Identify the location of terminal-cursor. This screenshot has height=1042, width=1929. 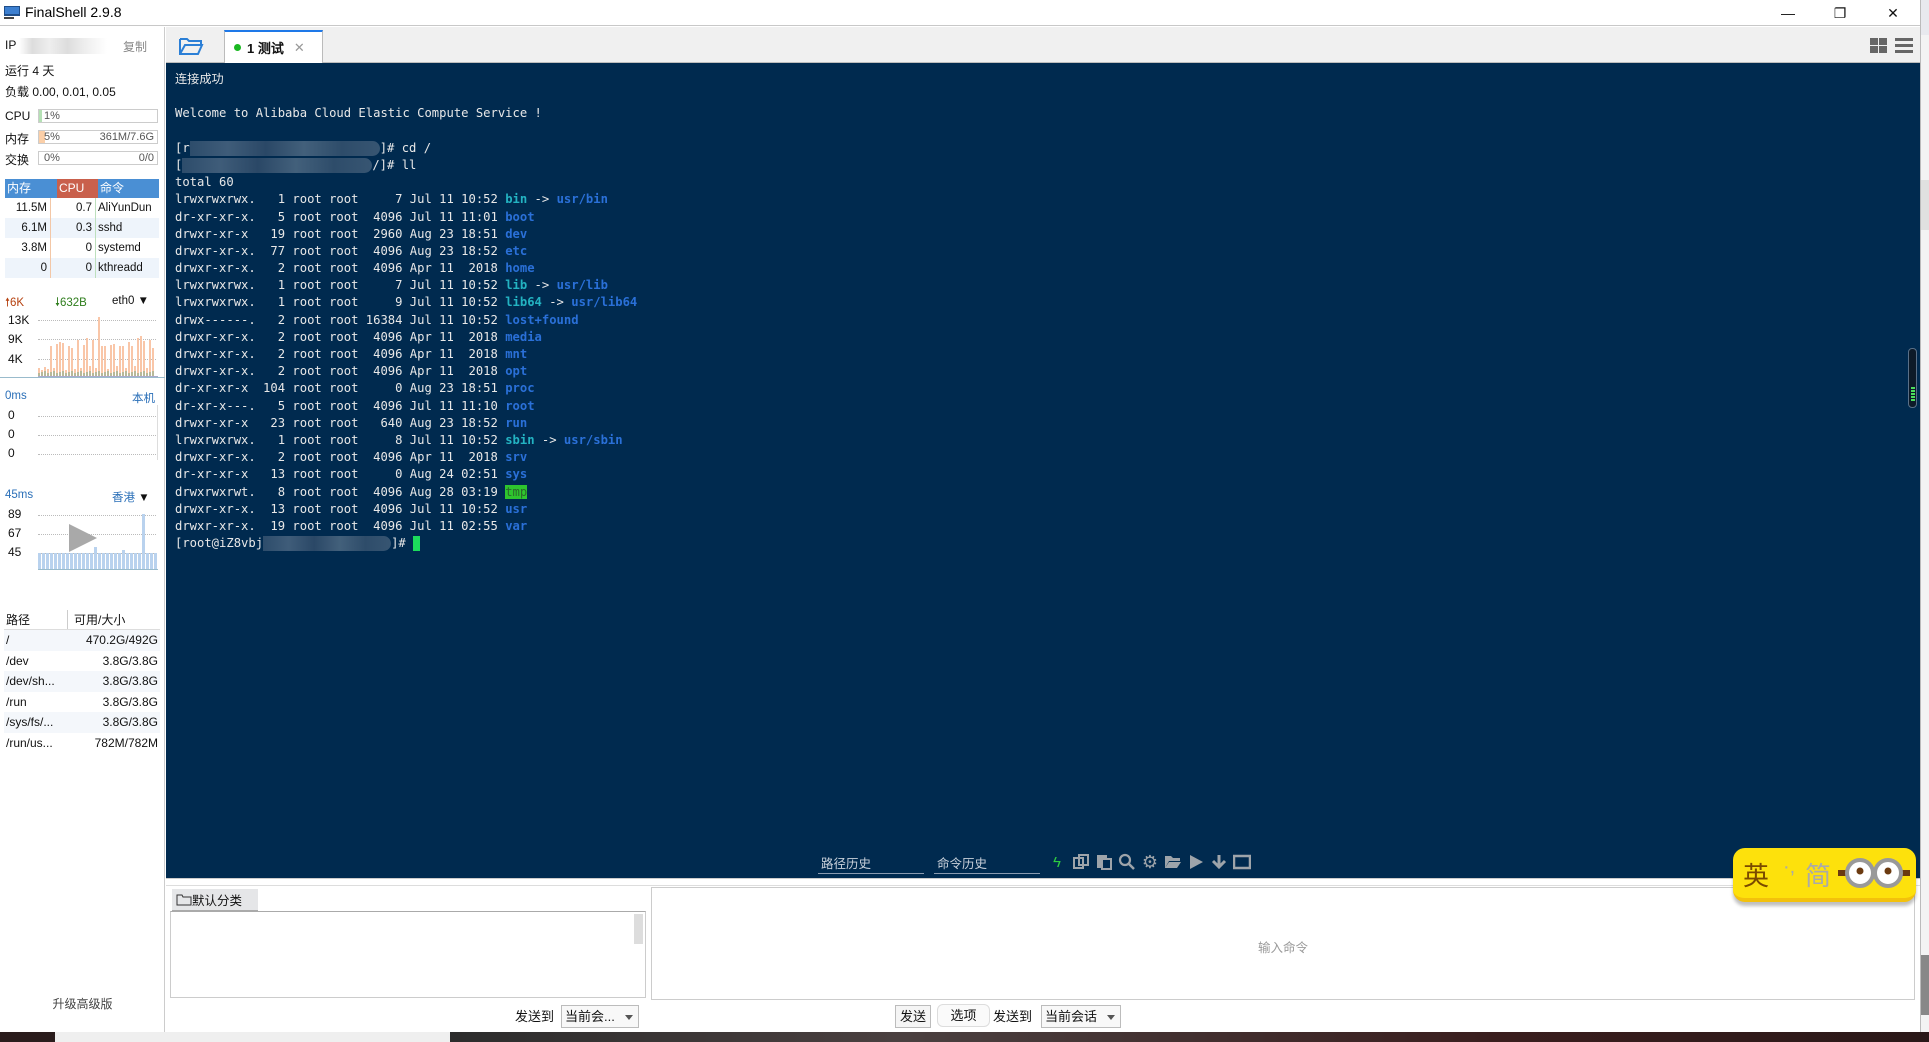
(417, 544).